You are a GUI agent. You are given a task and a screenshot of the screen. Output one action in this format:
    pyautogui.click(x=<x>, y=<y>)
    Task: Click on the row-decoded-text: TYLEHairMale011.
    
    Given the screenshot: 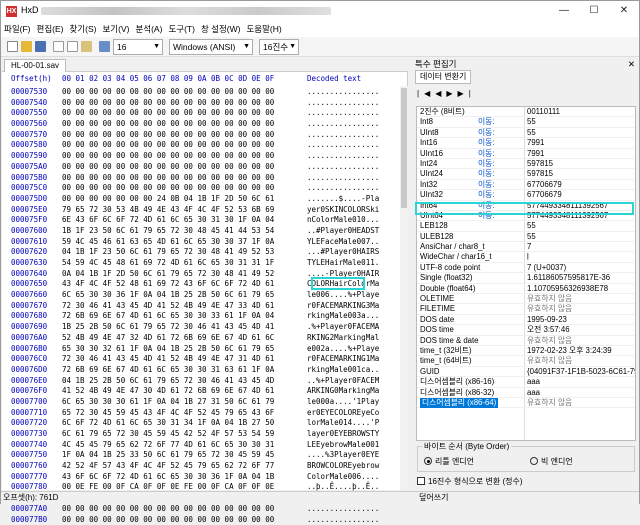 What is the action you would take?
    pyautogui.click(x=343, y=263)
    